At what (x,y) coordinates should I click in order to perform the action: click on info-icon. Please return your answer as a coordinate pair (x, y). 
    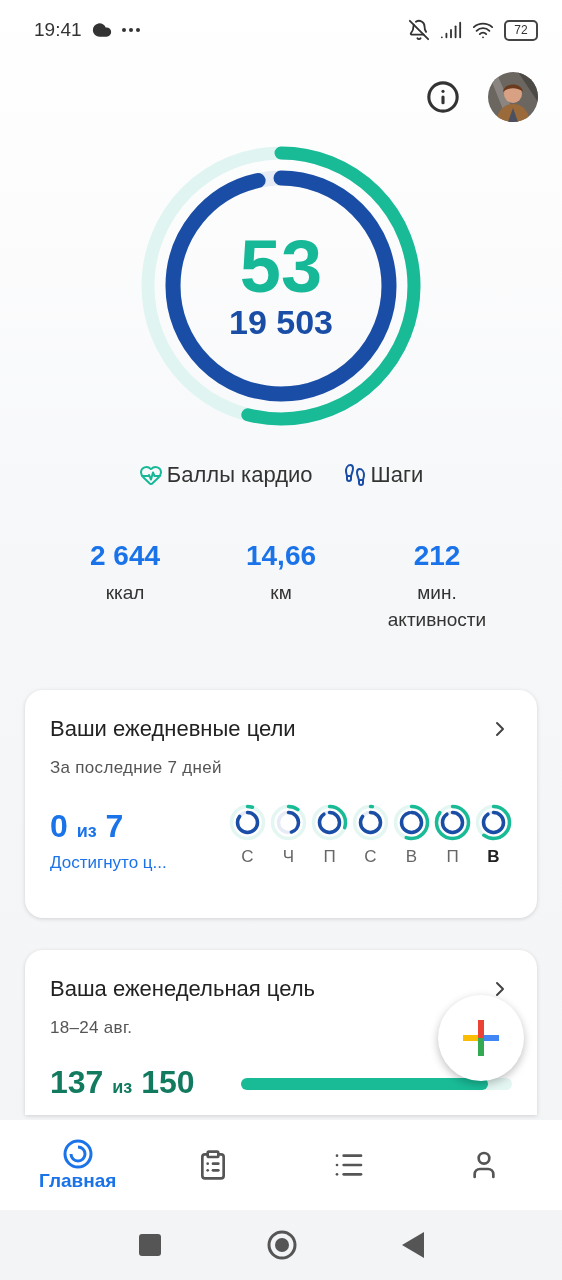
    Looking at the image, I should click on (443, 97).